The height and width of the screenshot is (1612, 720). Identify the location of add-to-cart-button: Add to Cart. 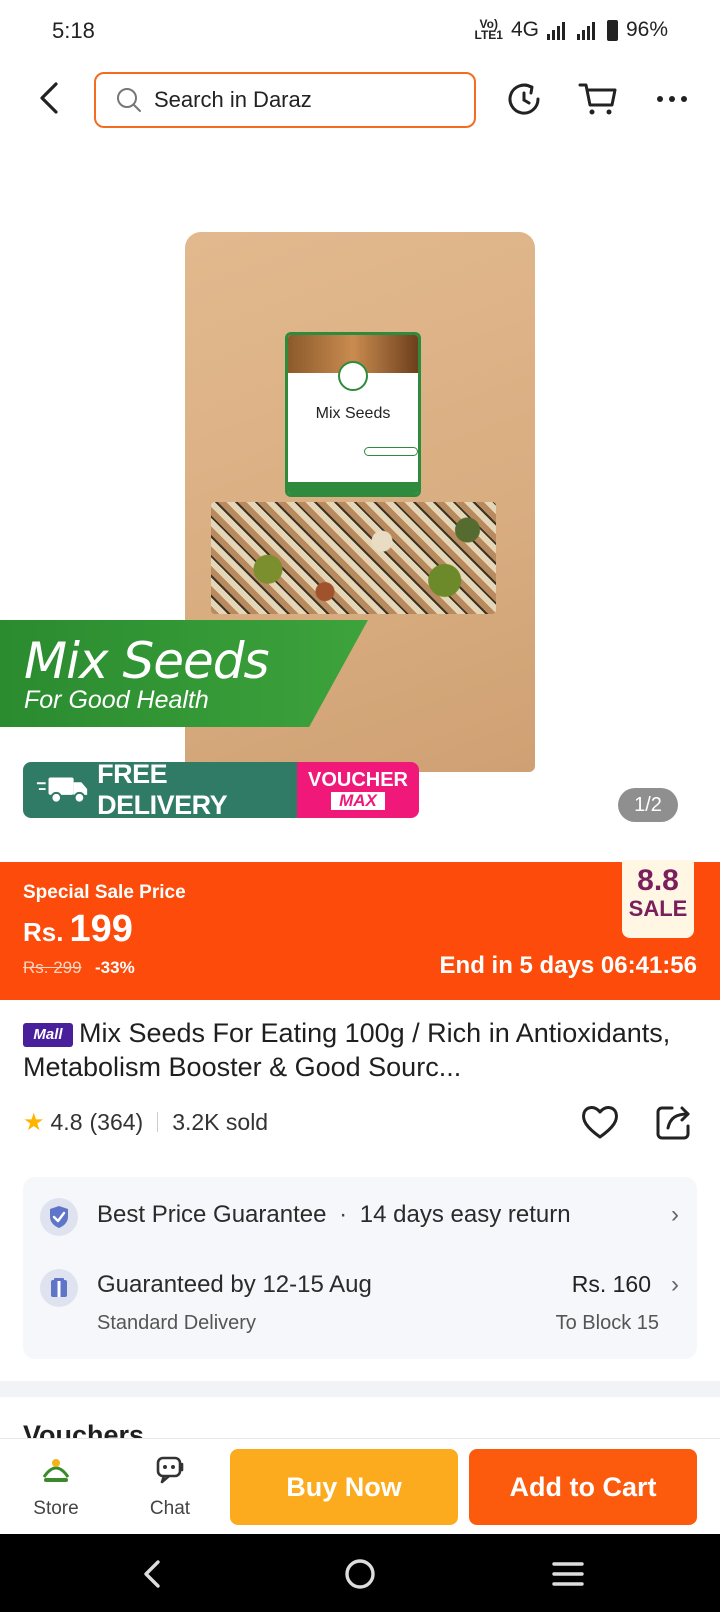
(583, 1487).